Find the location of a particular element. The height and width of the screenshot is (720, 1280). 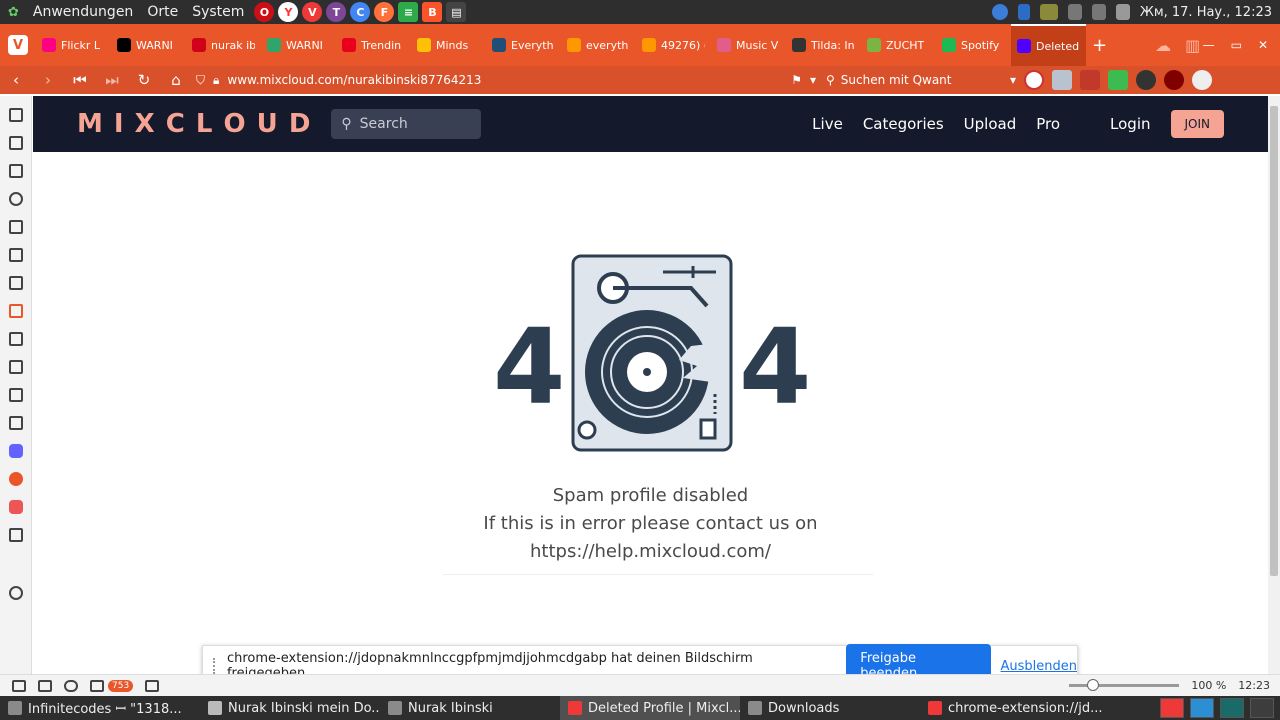

sync-status-icon is located at coordinates (71, 685).